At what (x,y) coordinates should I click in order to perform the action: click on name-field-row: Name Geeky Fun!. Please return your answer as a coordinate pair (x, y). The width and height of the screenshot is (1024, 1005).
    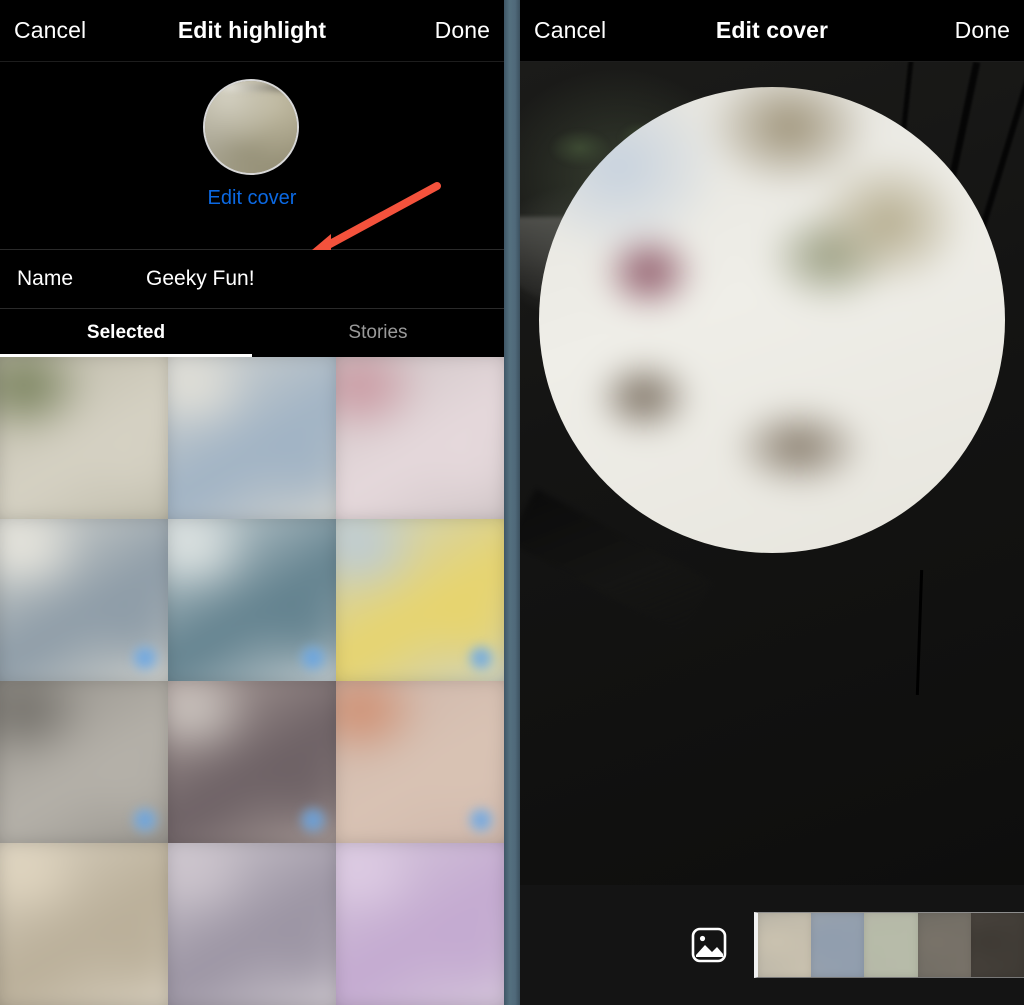
    Looking at the image, I should click on (252, 279).